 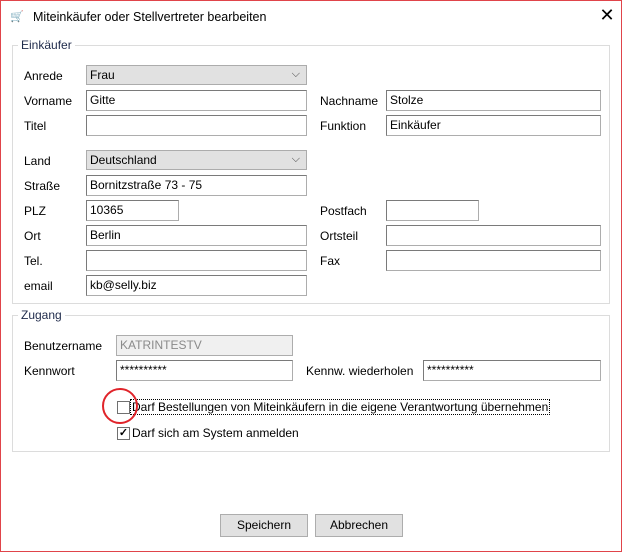 What do you see at coordinates (196, 260) in the screenshot?
I see `tel-input` at bounding box center [196, 260].